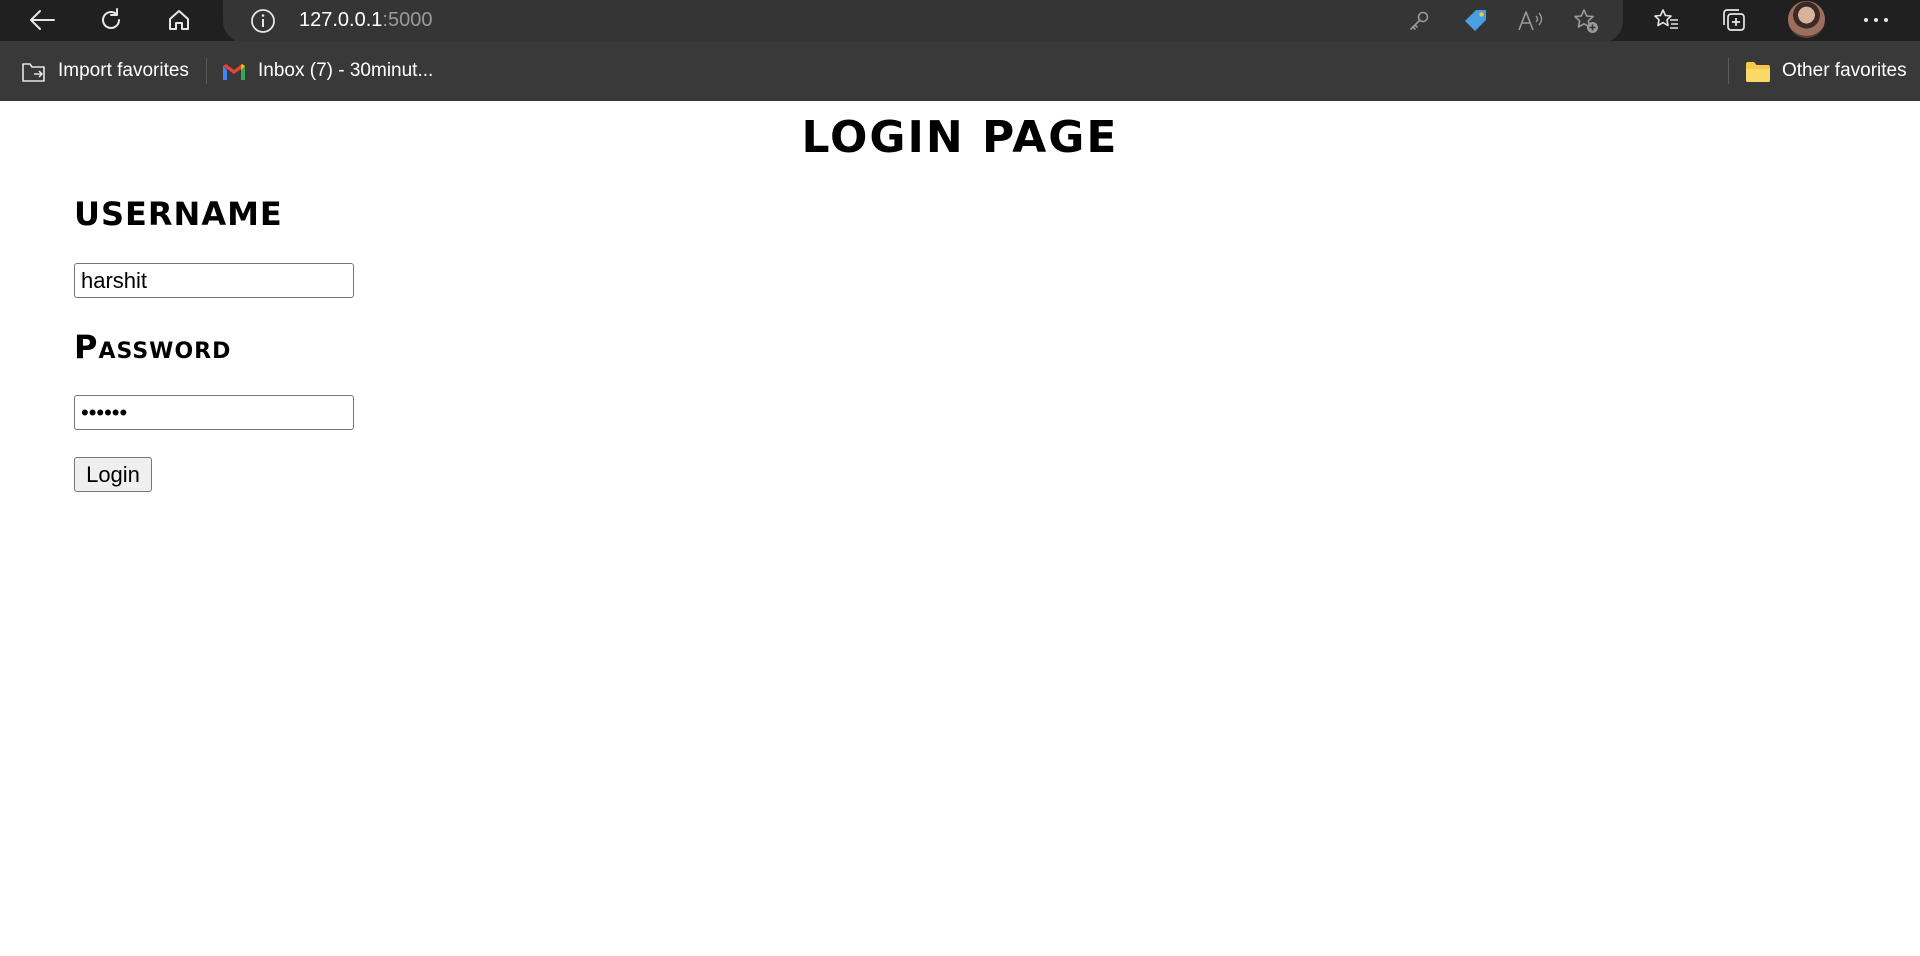 The height and width of the screenshot is (956, 1920). Describe the element at coordinates (206, 71) in the screenshot. I see `favorites-divider` at that location.